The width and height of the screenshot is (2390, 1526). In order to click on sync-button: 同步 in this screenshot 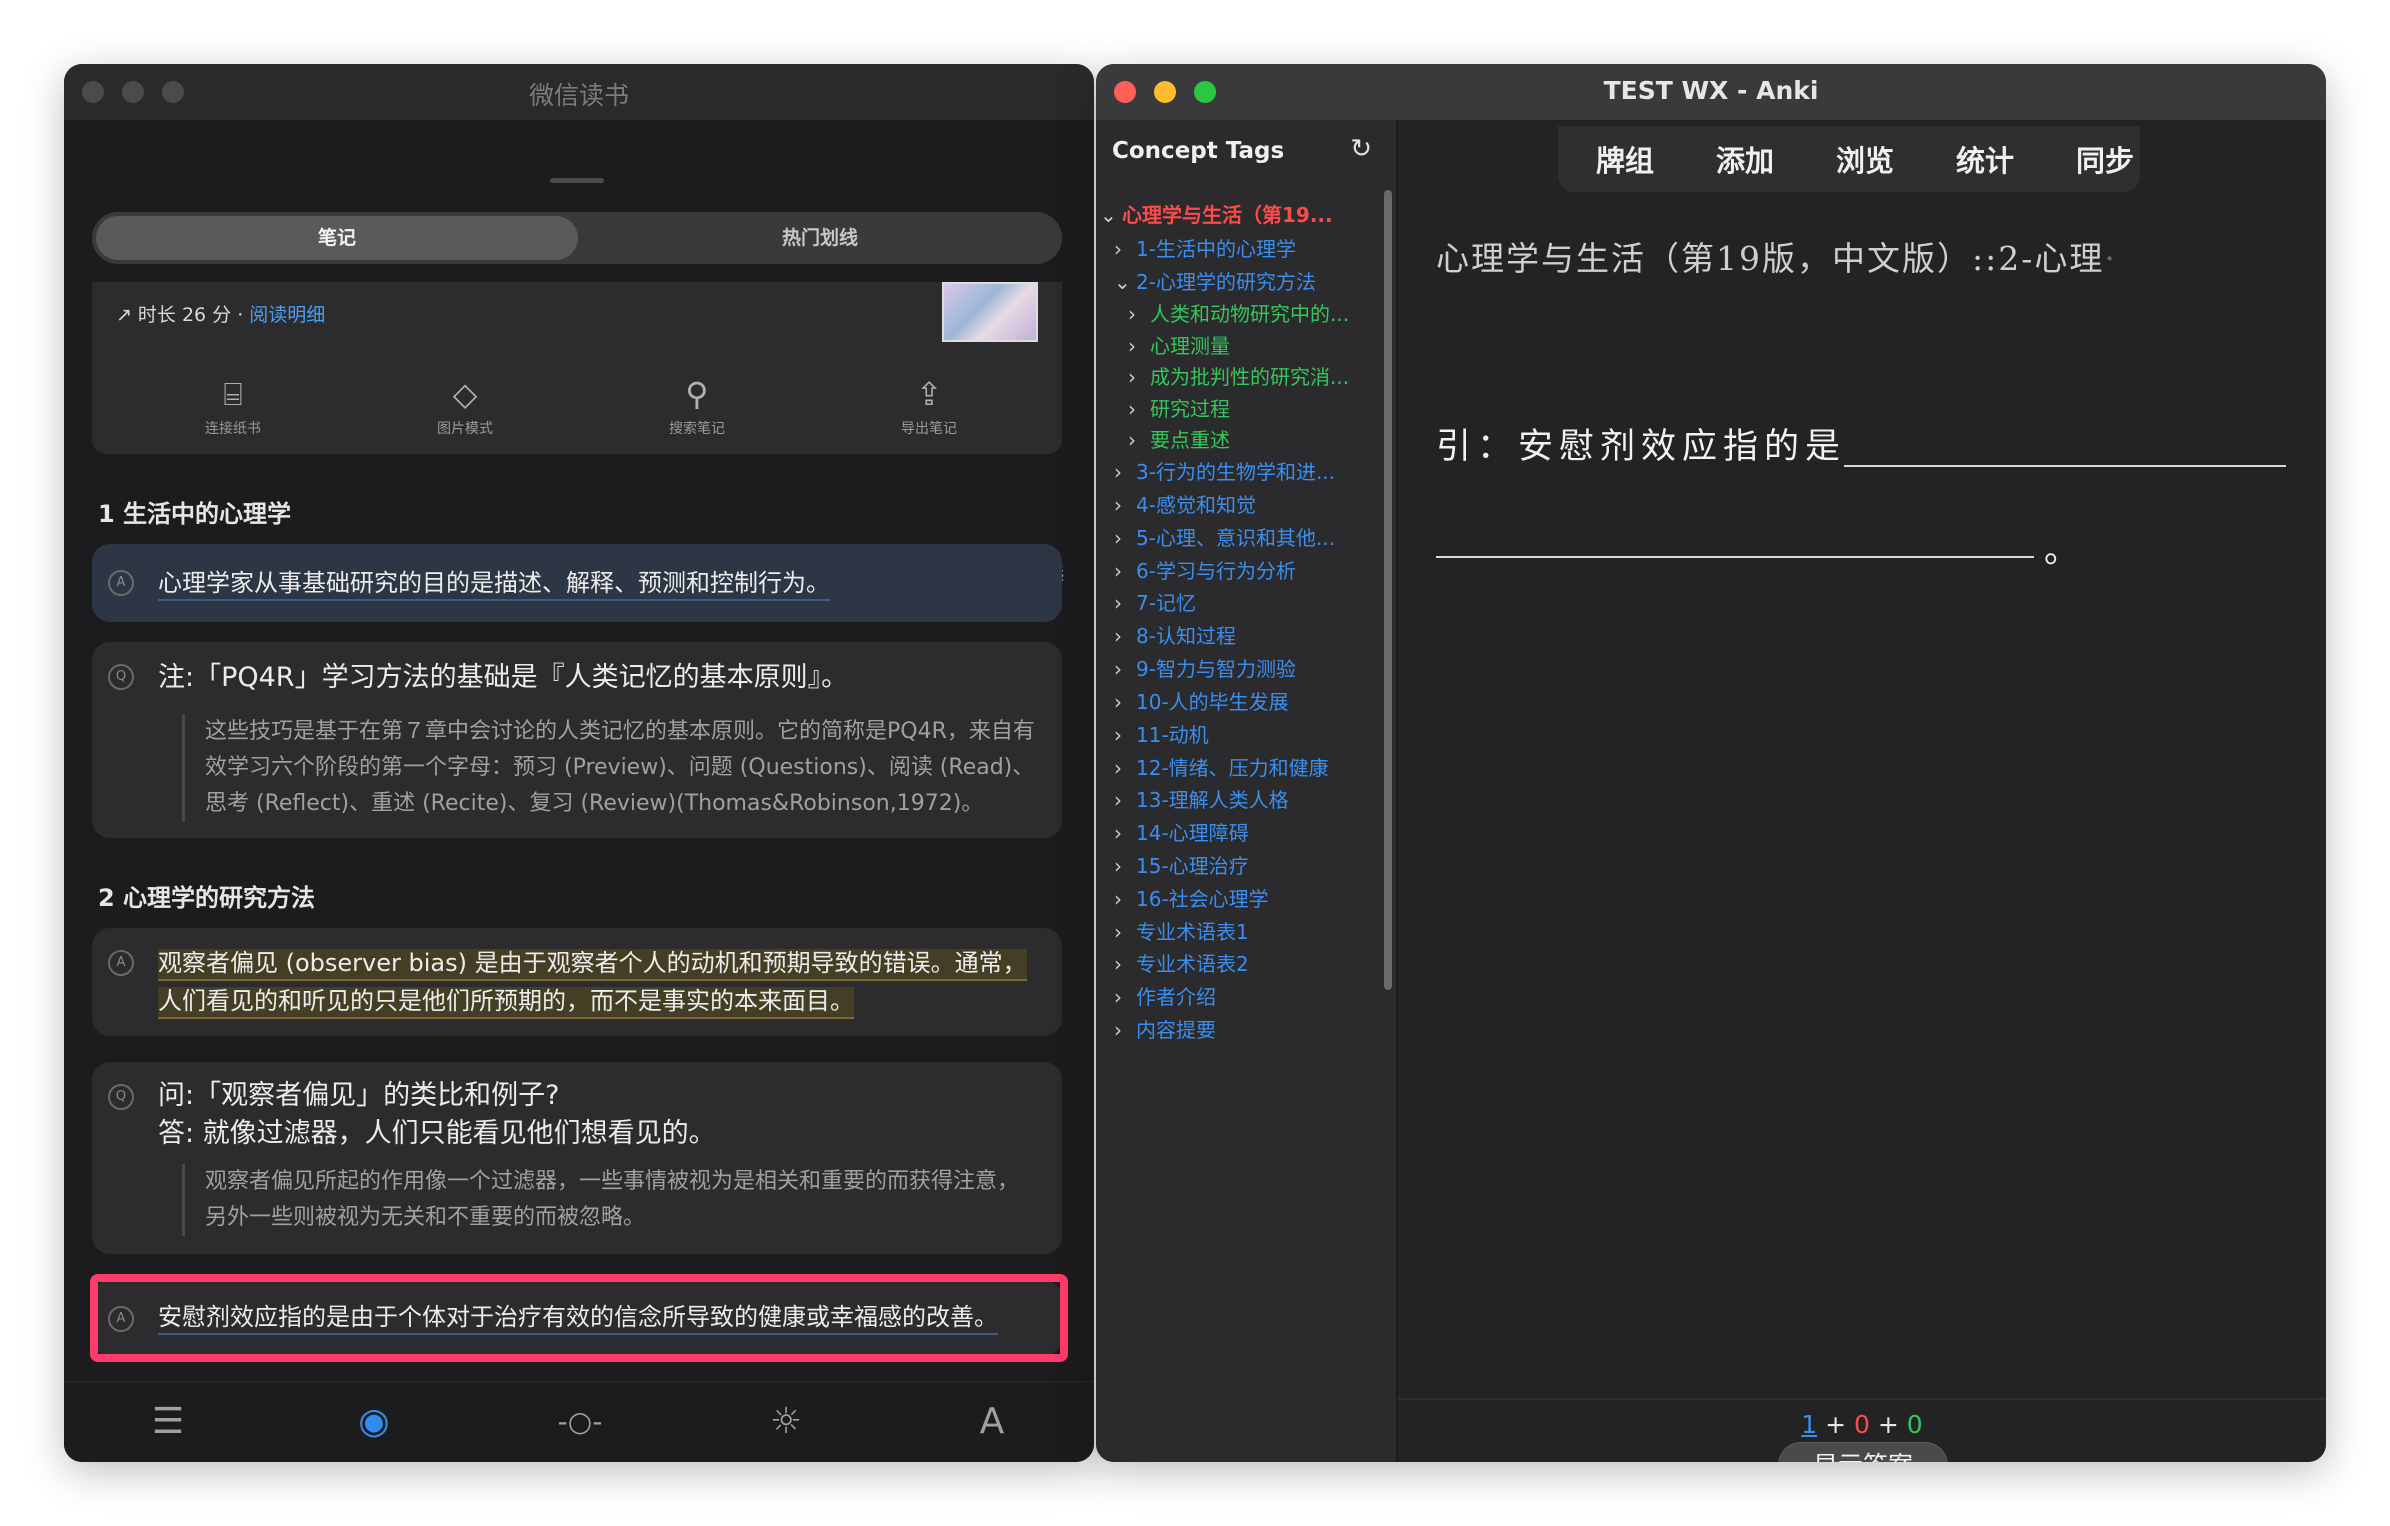, I will do `click(2105, 159)`.